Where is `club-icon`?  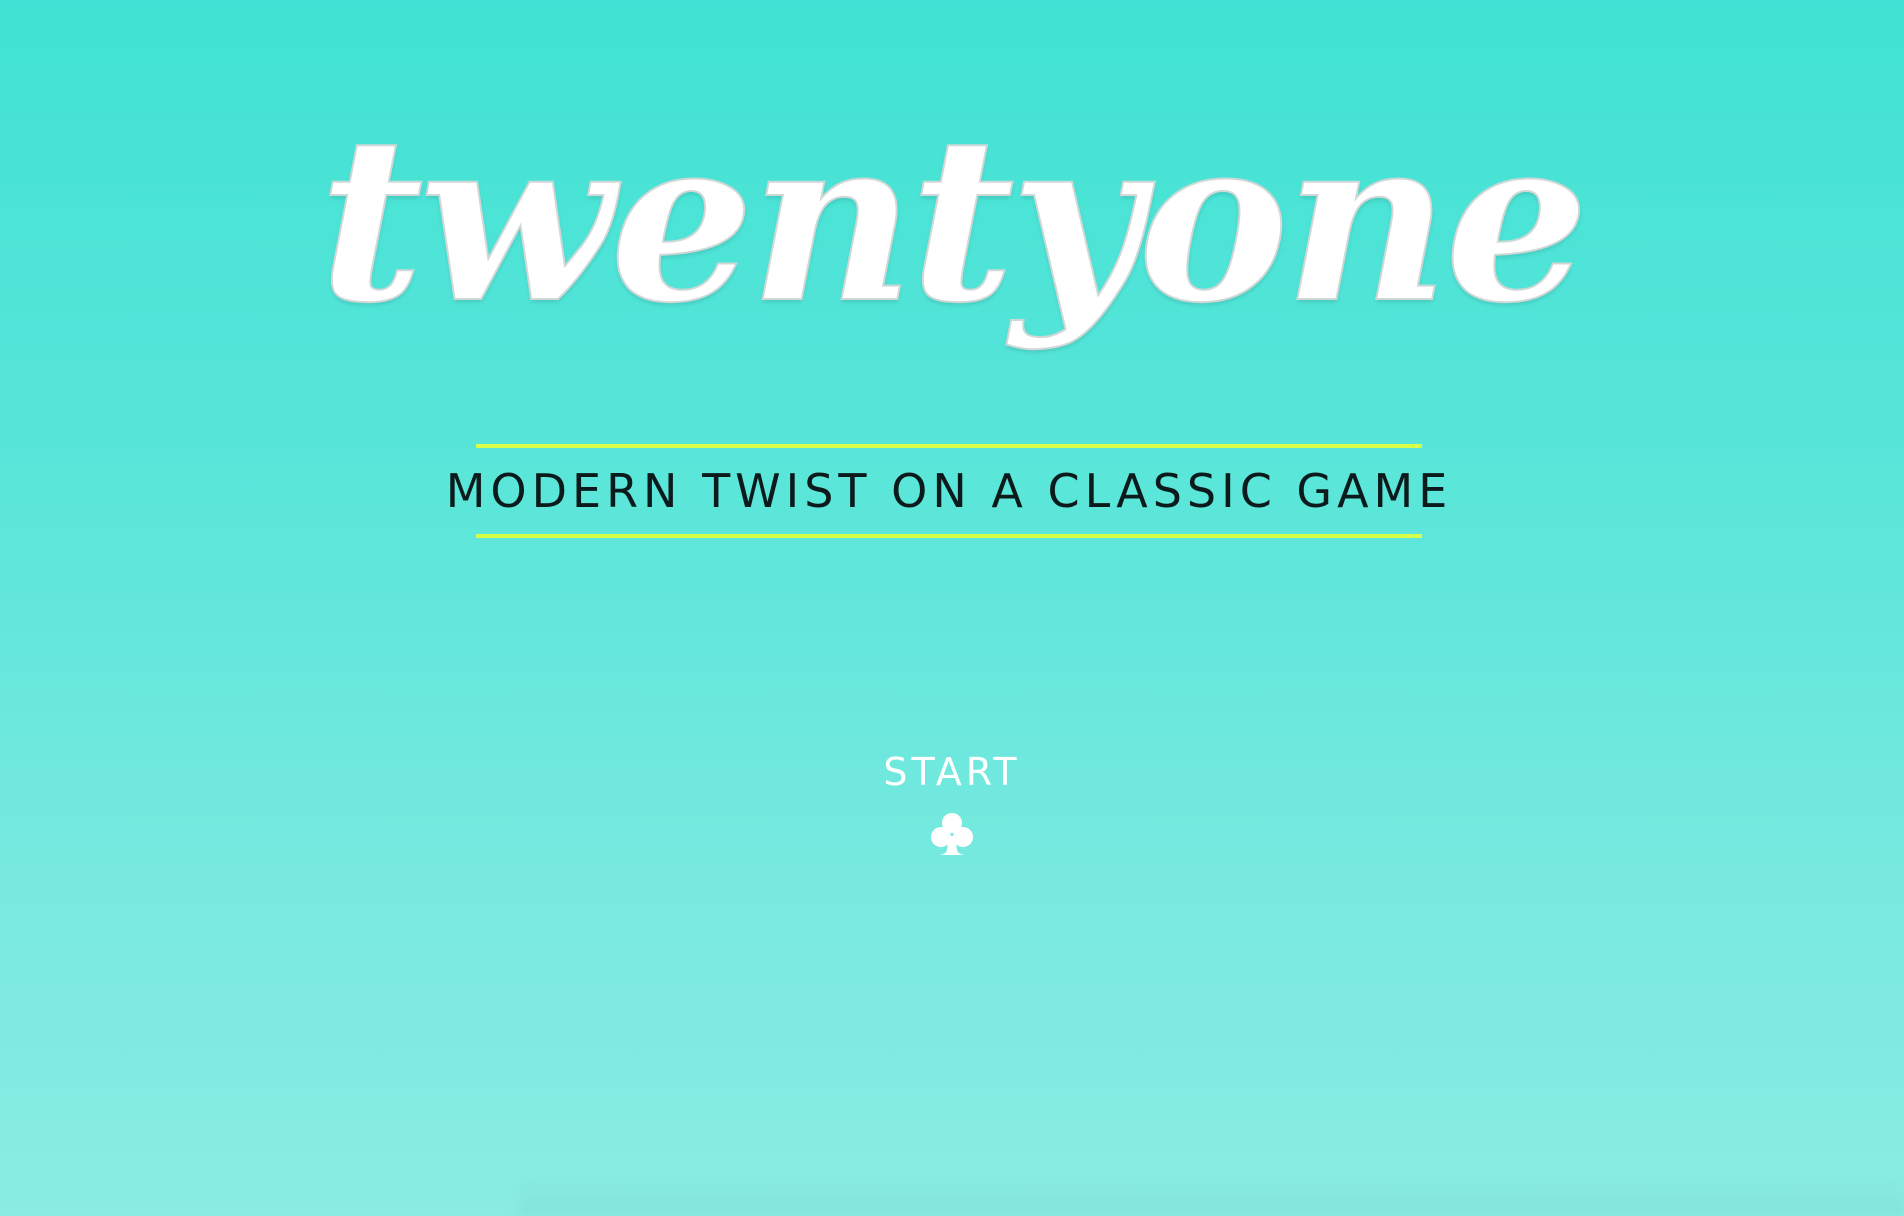 club-icon is located at coordinates (952, 834).